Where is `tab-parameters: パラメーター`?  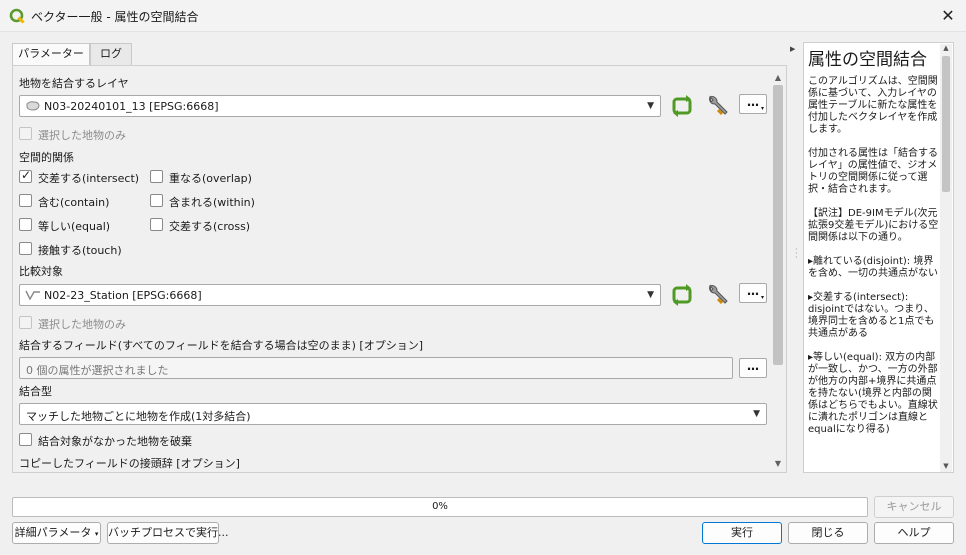 tab-parameters: パラメーター is located at coordinates (51, 54).